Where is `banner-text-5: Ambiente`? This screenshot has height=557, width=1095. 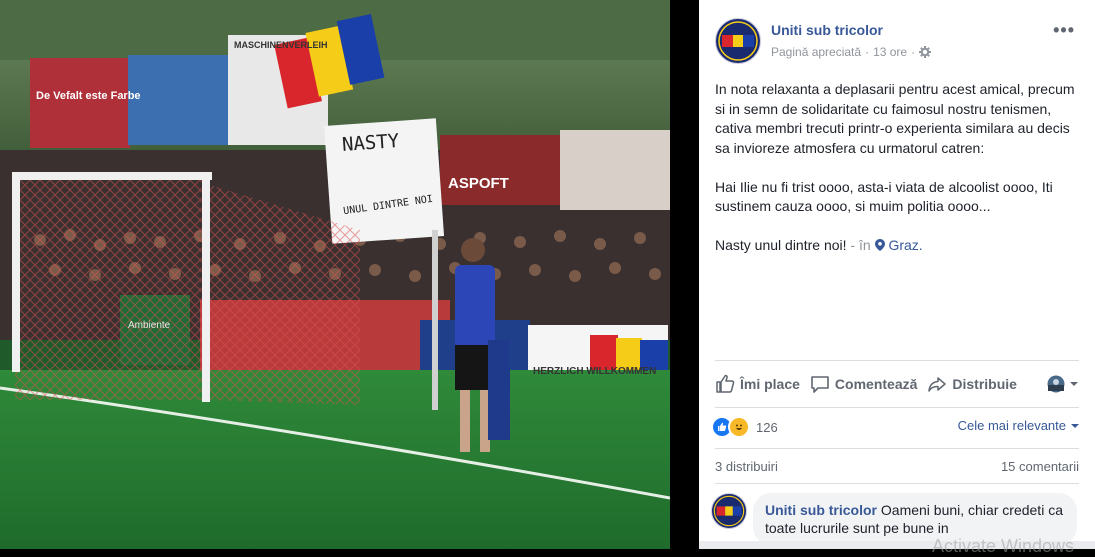
banner-text-5: Ambiente is located at coordinates (149, 325).